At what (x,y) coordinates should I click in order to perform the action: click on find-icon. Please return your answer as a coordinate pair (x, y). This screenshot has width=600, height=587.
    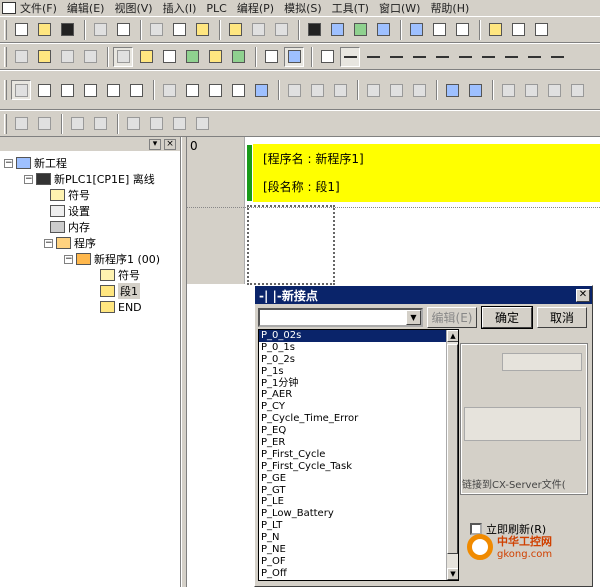
    Looking at the image, I should click on (314, 30).